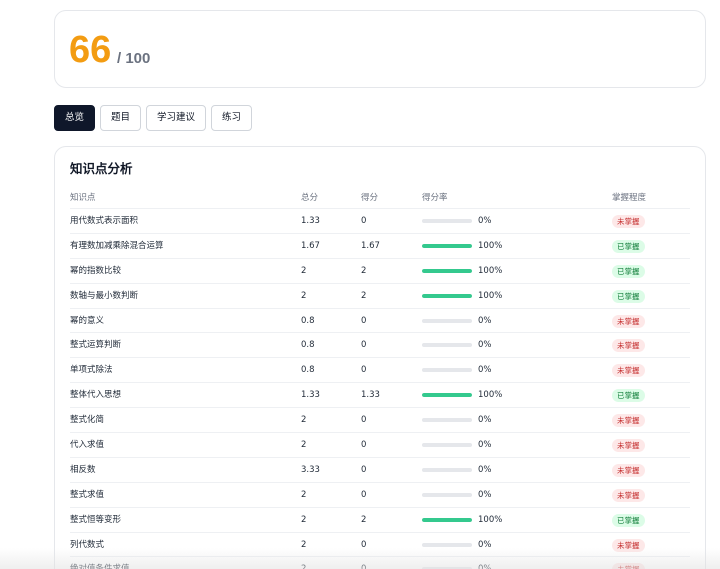 This screenshot has height=569, width=720. I want to click on table-row: 数轴与最小数判断 2 2 100% 已掌握, so click(380, 296).